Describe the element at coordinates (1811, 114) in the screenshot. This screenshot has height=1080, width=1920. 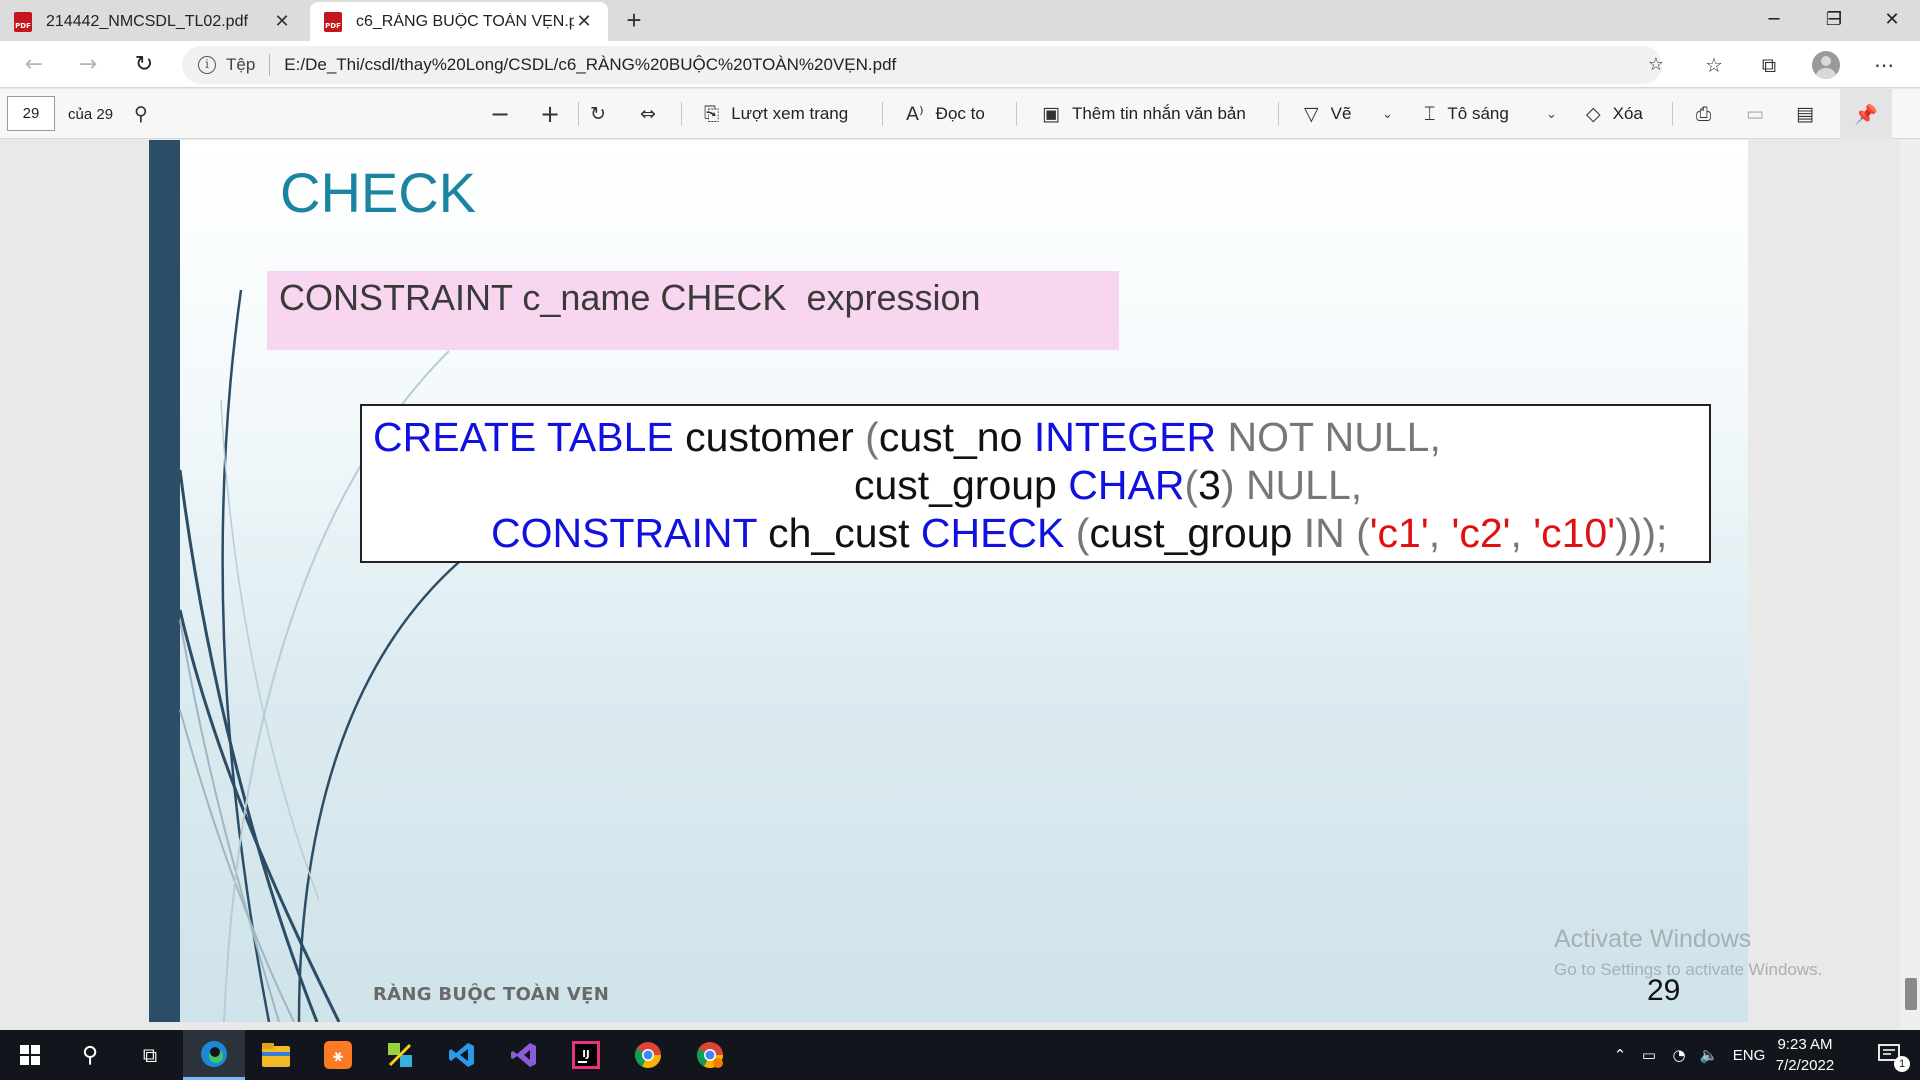
I see `save-as-icon: ▤` at that location.